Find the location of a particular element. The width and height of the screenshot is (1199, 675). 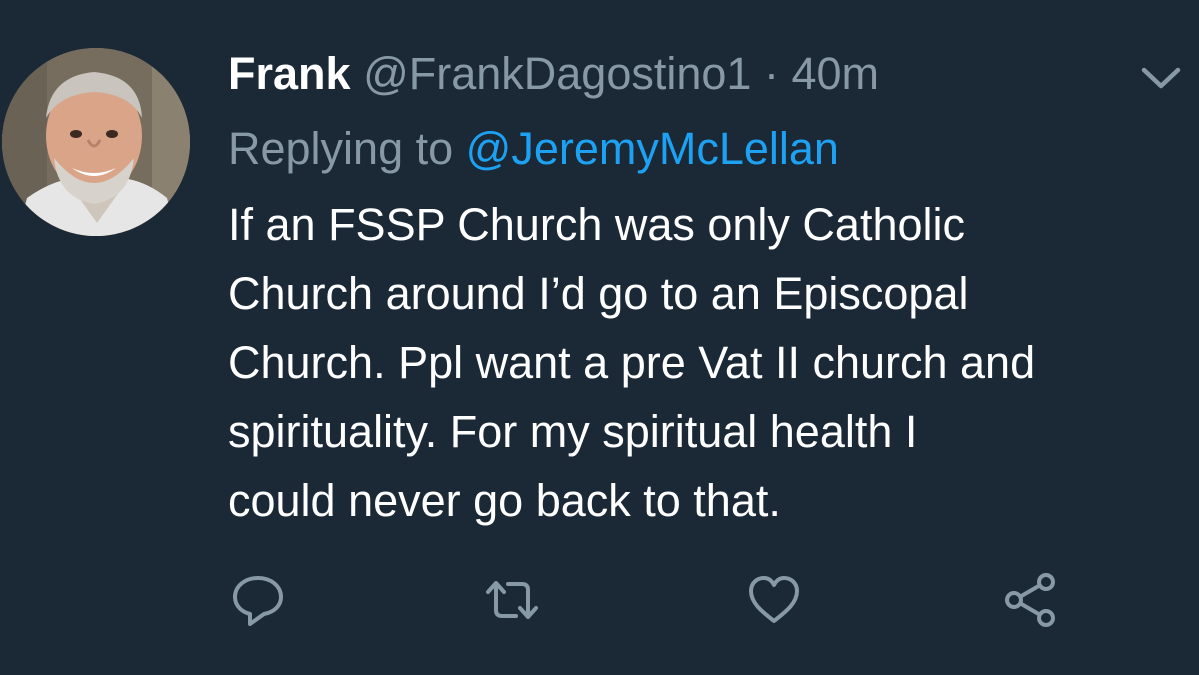

like-button is located at coordinates (774, 600).